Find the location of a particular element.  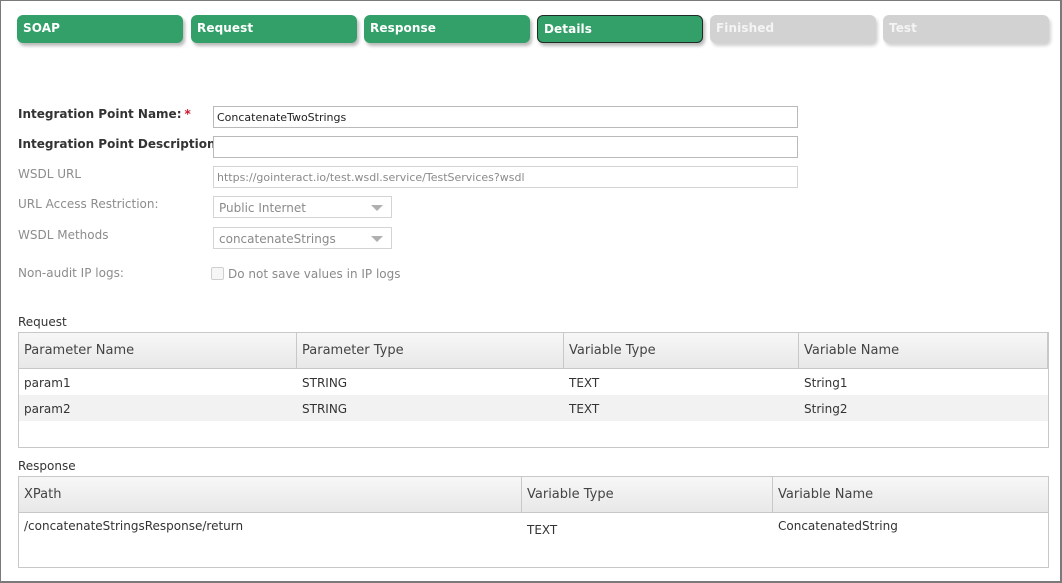

step-soap: SOAP is located at coordinates (100, 29).